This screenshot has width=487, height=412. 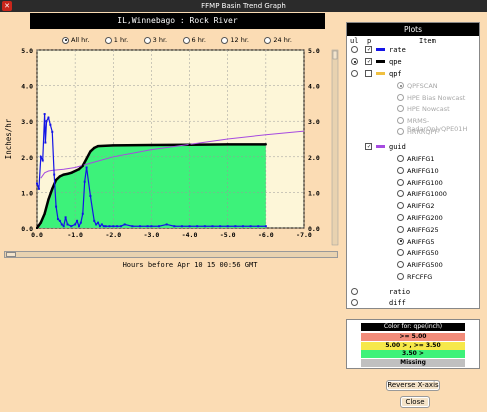 I want to click on guid-source-item: ARIFFG10, so click(x=413, y=171).